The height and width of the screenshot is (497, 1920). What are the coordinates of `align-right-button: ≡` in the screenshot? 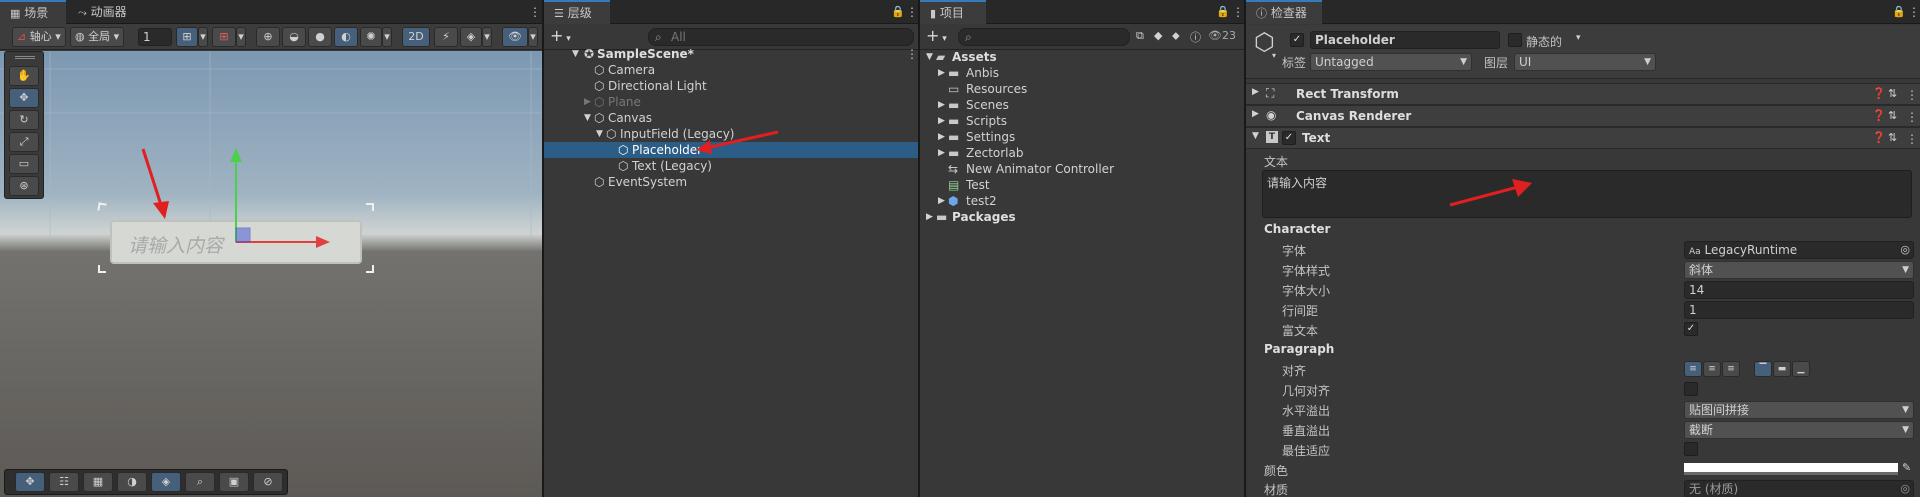 It's located at (1731, 369).